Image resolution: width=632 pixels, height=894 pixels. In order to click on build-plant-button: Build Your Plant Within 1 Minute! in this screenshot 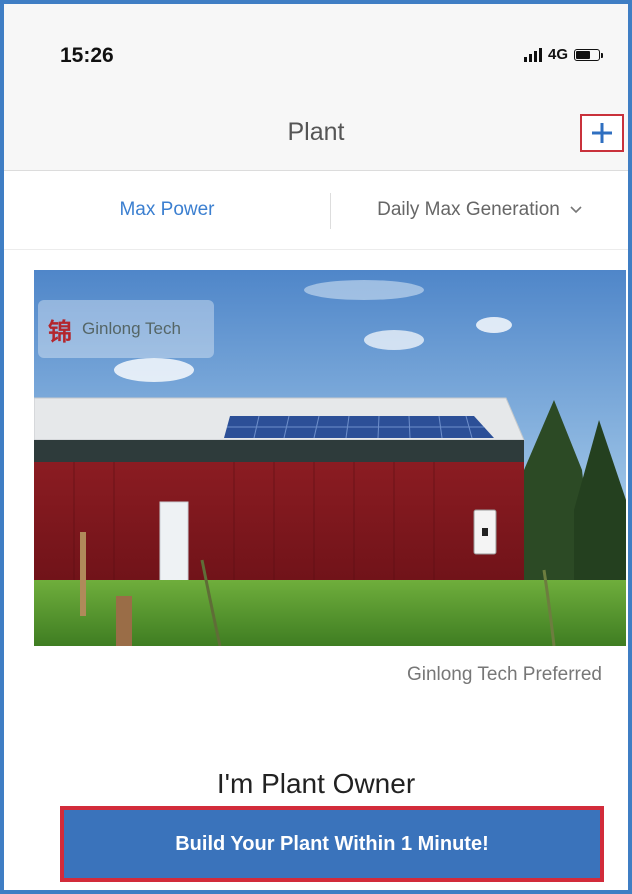, I will do `click(332, 844)`.